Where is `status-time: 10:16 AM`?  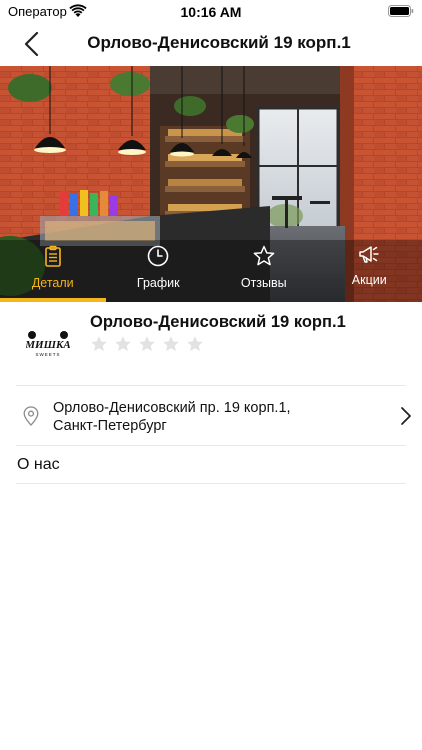 status-time: 10:16 AM is located at coordinates (211, 12).